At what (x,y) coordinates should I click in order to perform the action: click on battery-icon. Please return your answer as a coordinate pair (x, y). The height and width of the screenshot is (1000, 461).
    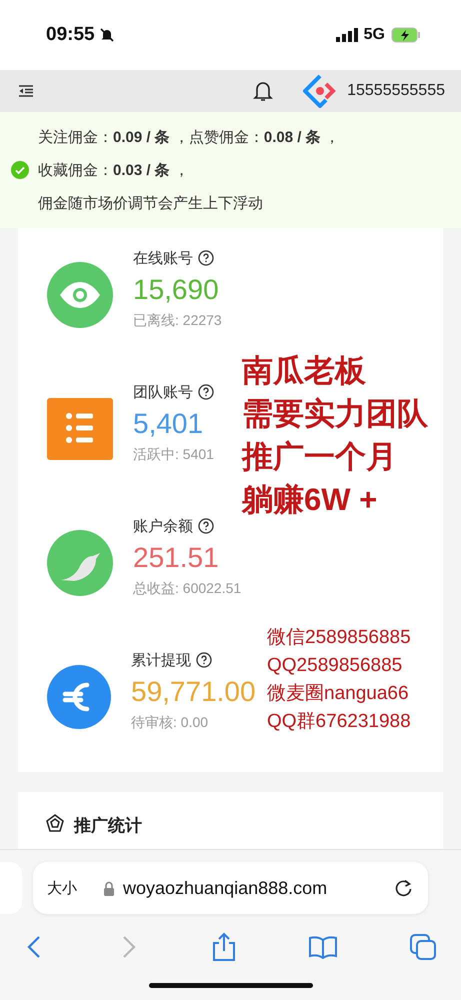
    Looking at the image, I should click on (406, 35).